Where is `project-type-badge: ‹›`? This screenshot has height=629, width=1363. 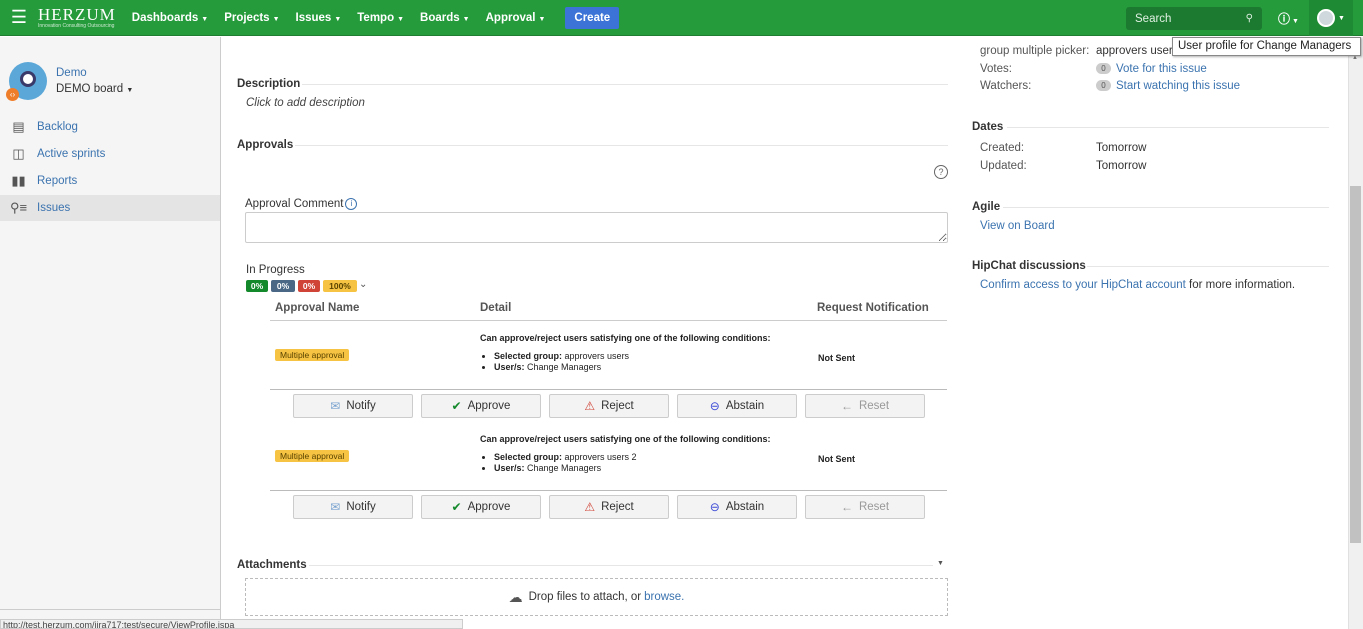 project-type-badge: ‹› is located at coordinates (12, 94).